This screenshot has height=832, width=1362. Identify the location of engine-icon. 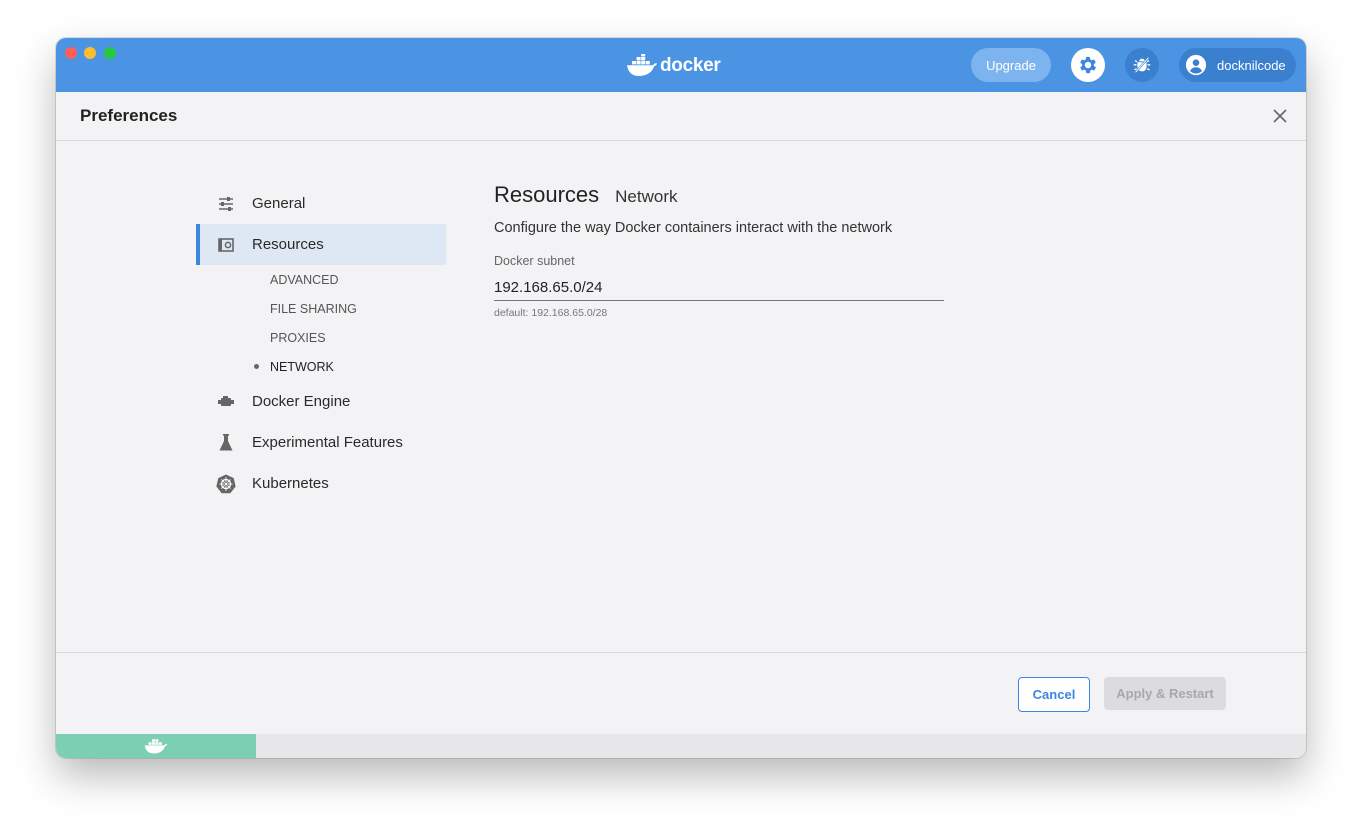
(226, 402).